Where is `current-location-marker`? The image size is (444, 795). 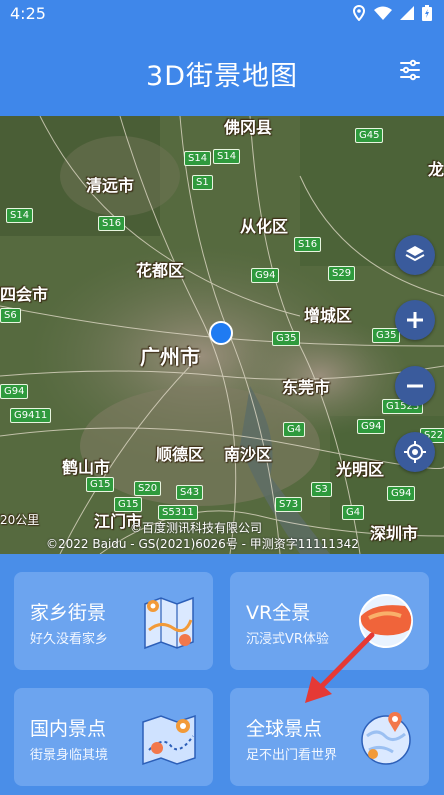 current-location-marker is located at coordinates (221, 333).